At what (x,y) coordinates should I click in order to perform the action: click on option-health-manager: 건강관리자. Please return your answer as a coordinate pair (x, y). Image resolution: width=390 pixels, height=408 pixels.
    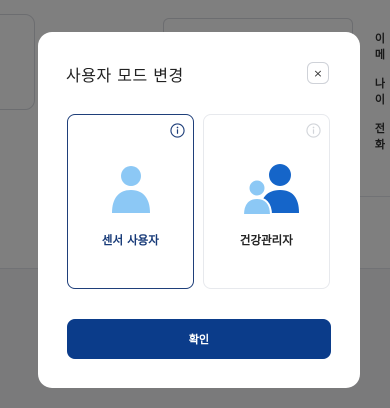
    Looking at the image, I should click on (266, 201).